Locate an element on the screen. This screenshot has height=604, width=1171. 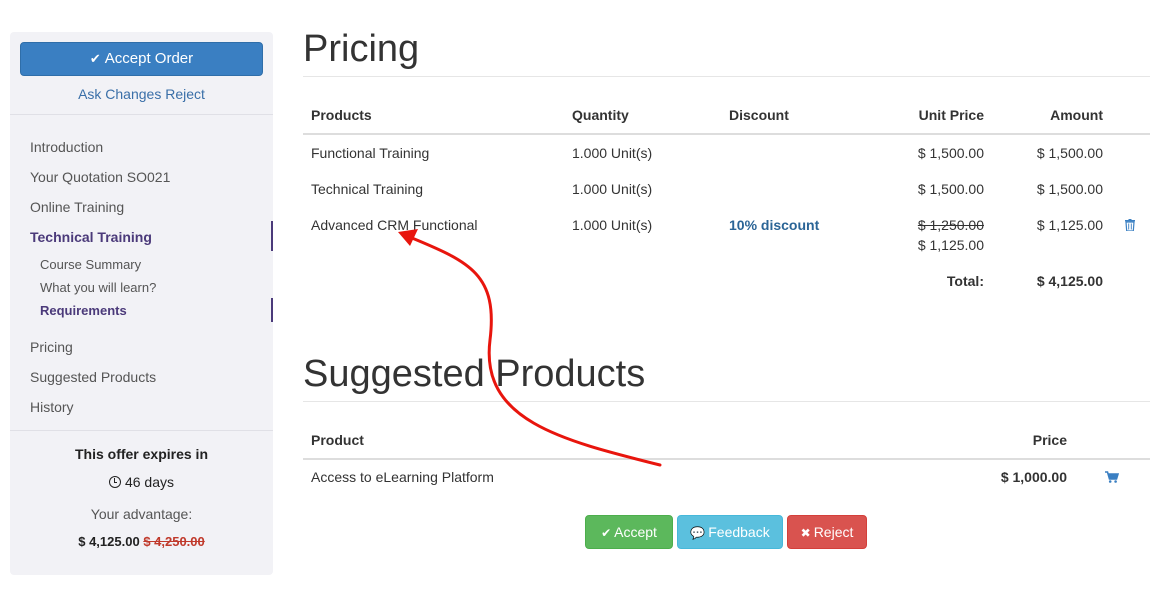
trash-icon is located at coordinates (1130, 225).